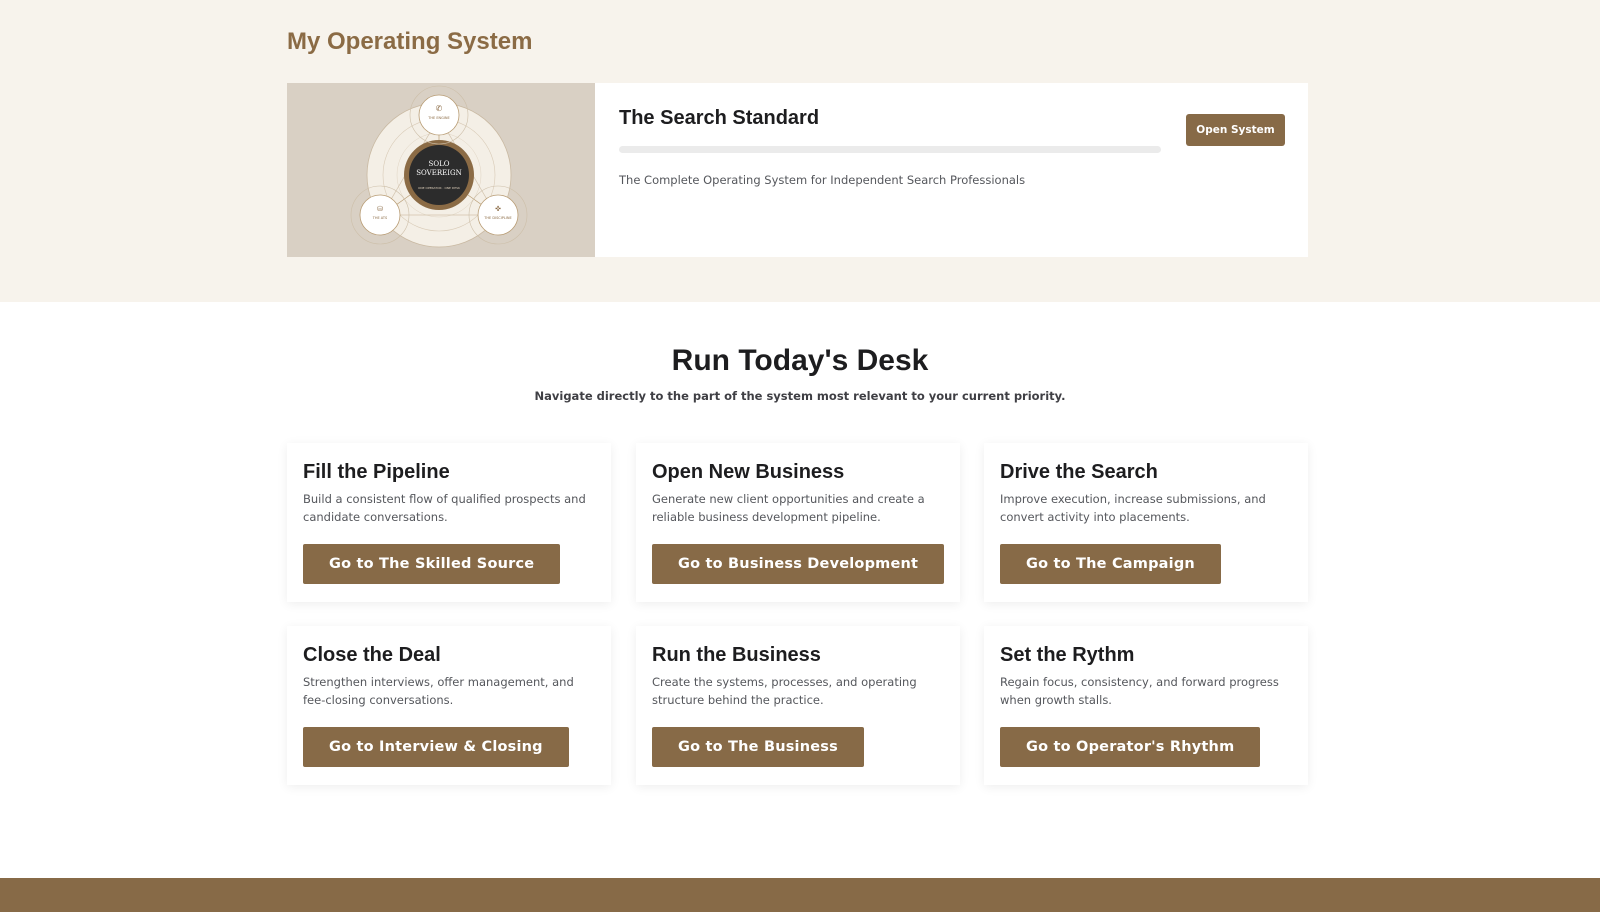 Image resolution: width=1600 pixels, height=912 pixels. What do you see at coordinates (800, 360) in the screenshot?
I see `desk-title: Run Today's Desk` at bounding box center [800, 360].